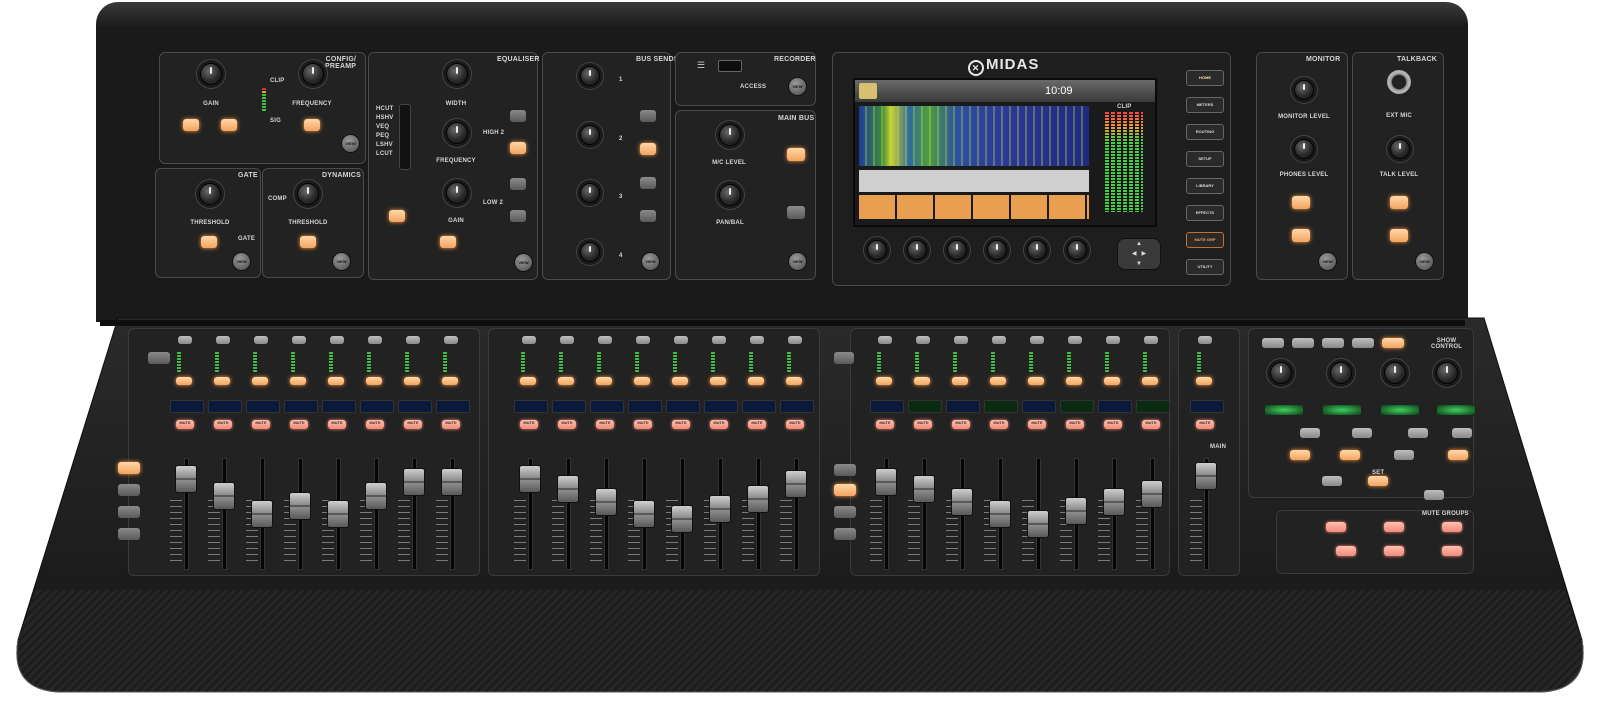 The width and height of the screenshot is (1600, 715). What do you see at coordinates (518, 184) in the screenshot?
I see `eq-low2-button` at bounding box center [518, 184].